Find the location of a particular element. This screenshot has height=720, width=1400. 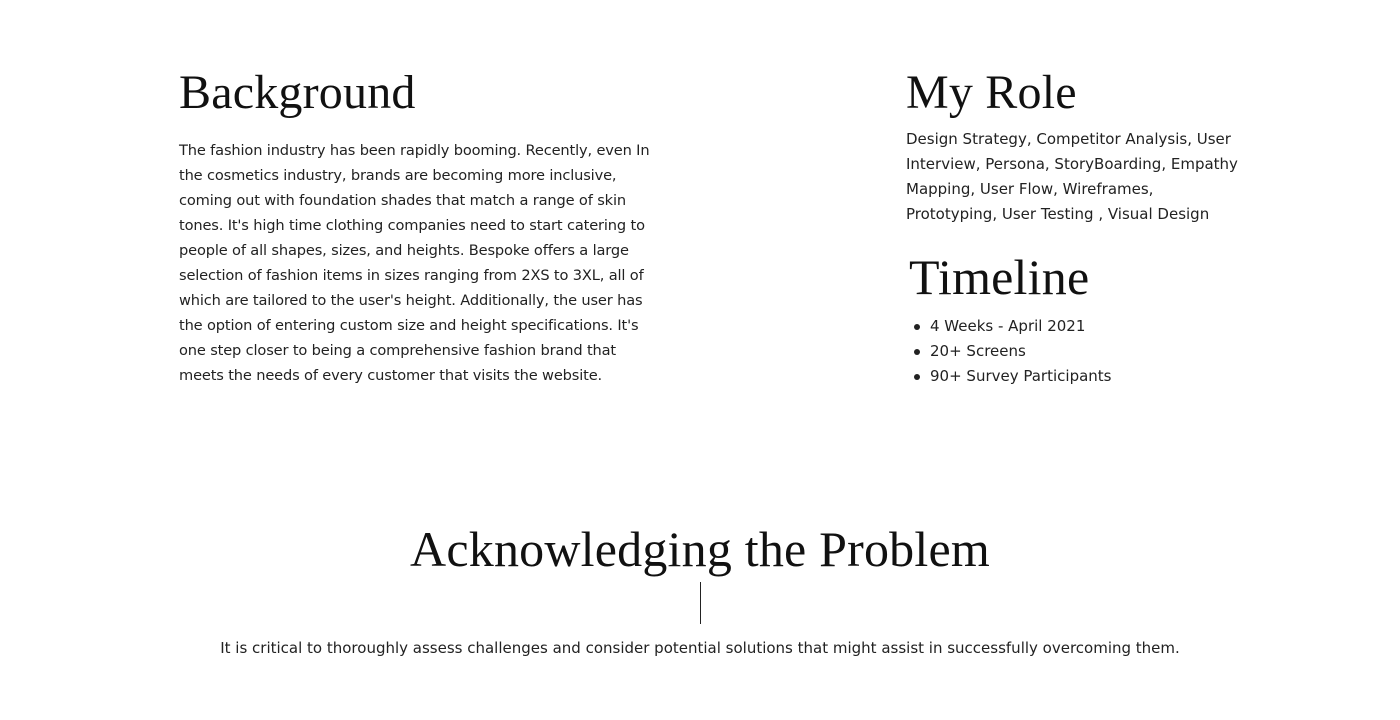

timeline-item-label: 20+ Screens is located at coordinates (978, 351).